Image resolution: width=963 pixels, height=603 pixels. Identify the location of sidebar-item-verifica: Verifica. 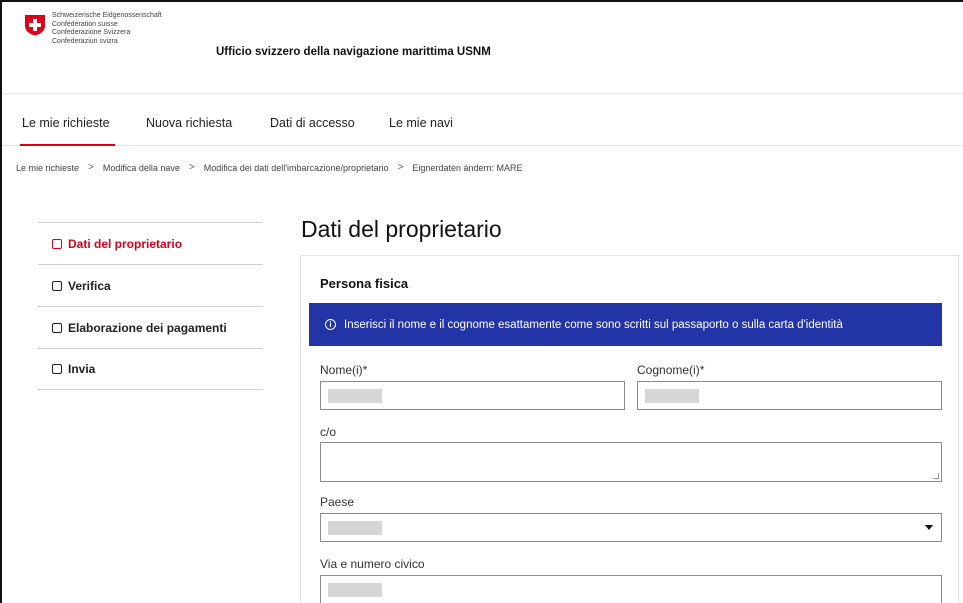
(150, 285).